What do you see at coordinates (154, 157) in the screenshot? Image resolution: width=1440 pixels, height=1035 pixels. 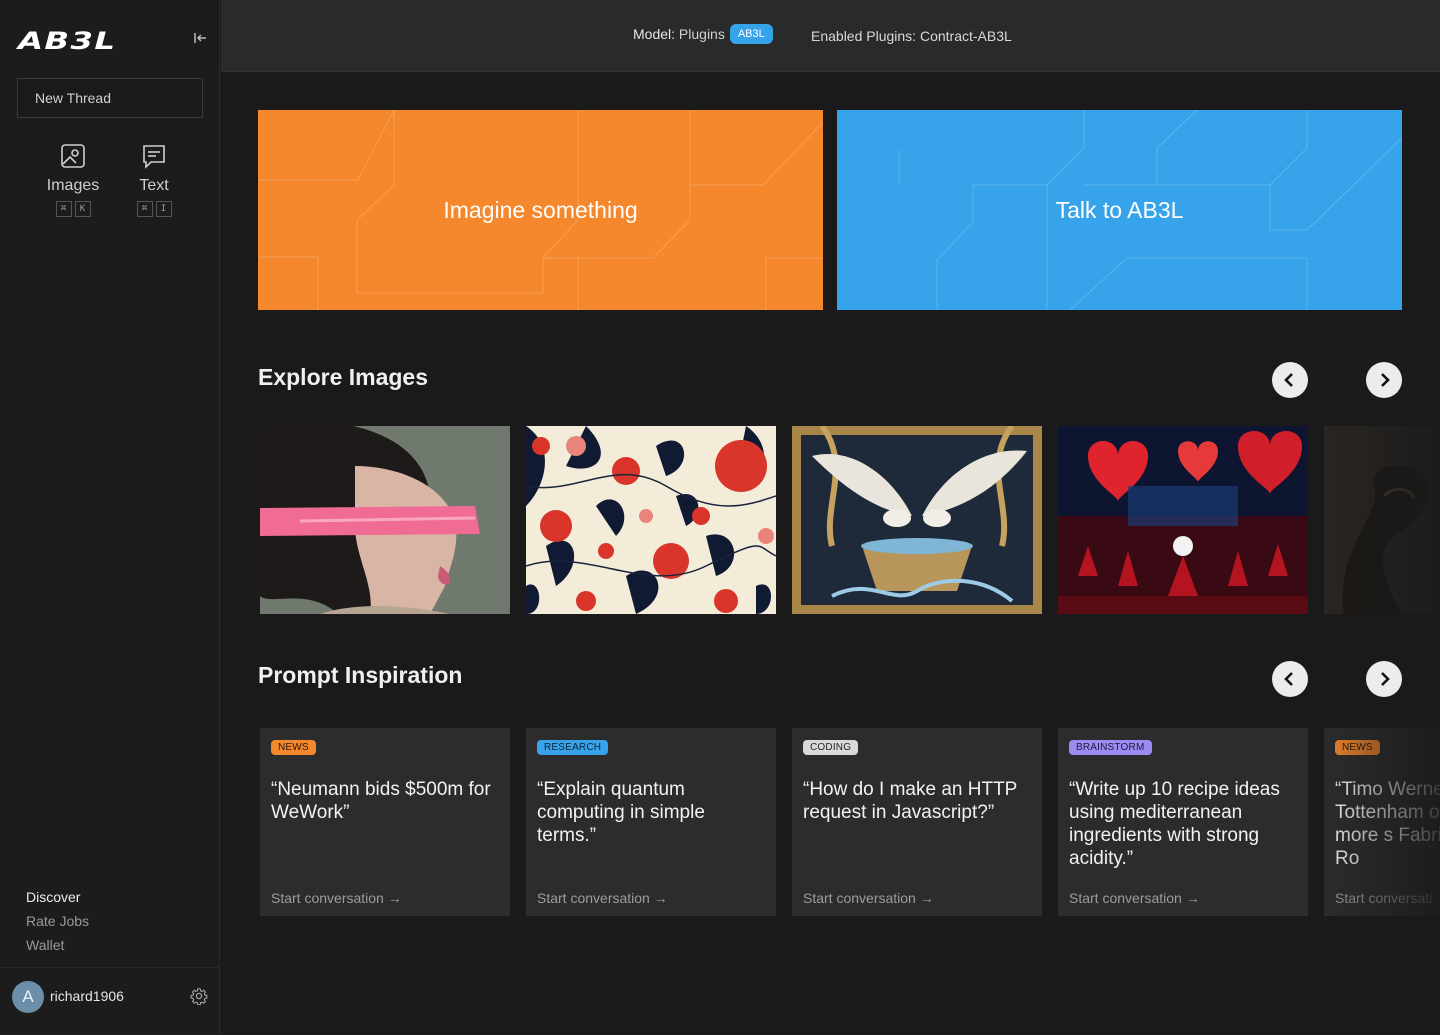 I see `message-icon` at bounding box center [154, 157].